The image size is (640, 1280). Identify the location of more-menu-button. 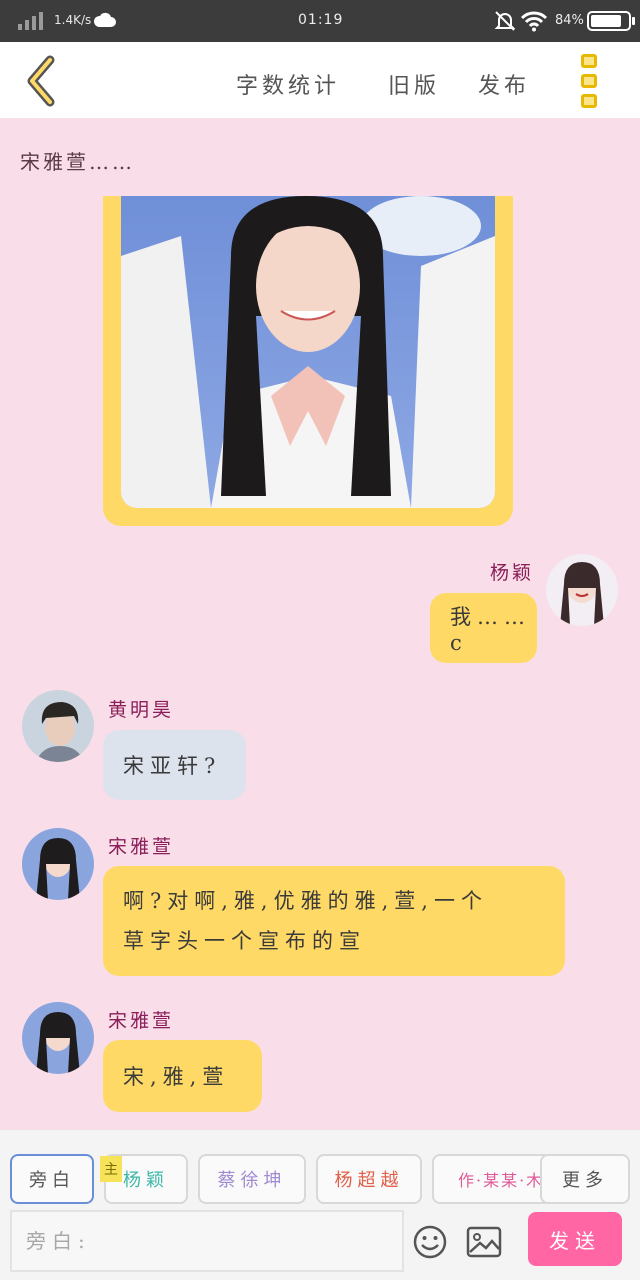
(589, 81).